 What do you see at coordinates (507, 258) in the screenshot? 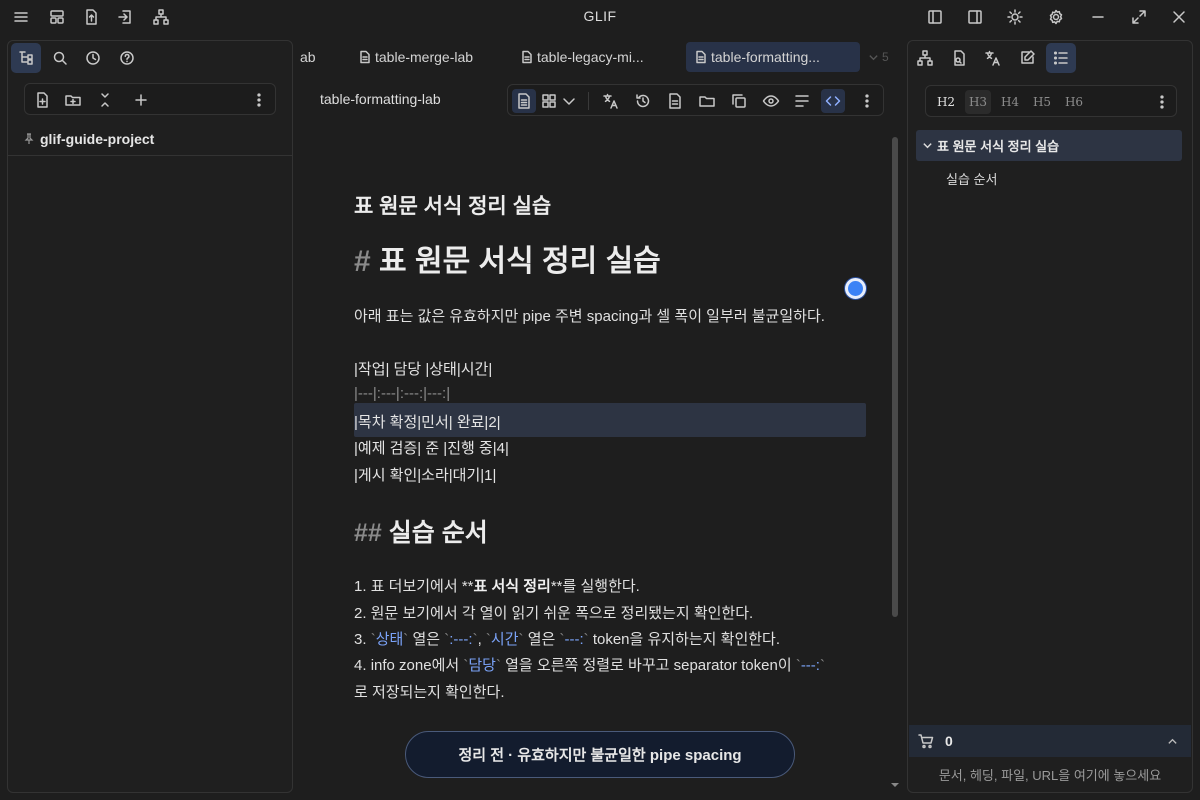
I see `h1-line: # 표 원문 서식 정리 실습` at bounding box center [507, 258].